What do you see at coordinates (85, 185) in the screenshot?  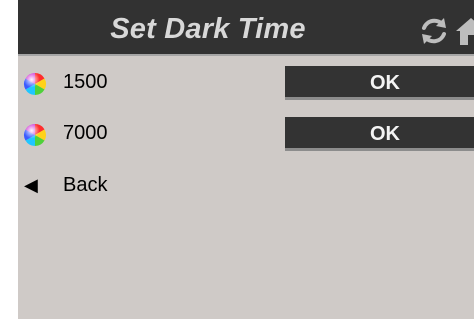 I see `back-label: Back` at bounding box center [85, 185].